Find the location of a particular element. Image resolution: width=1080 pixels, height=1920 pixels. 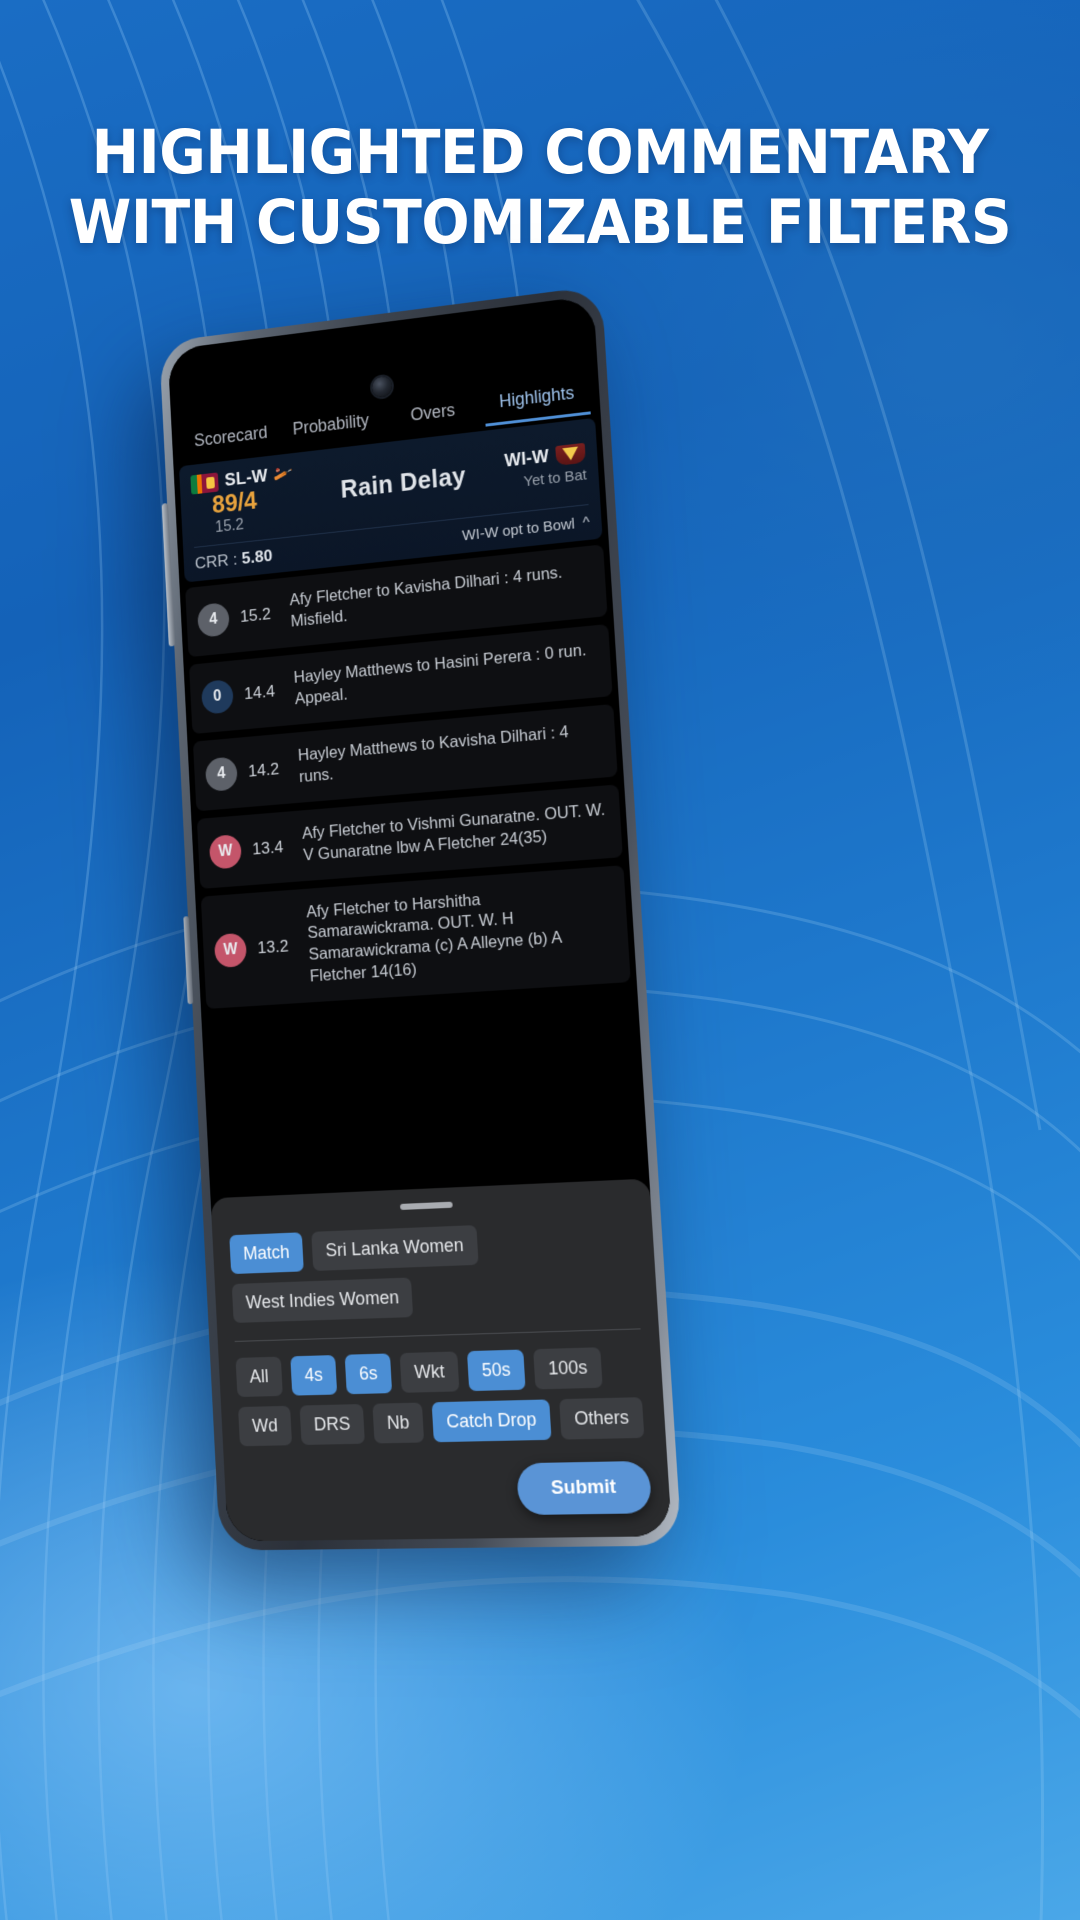

chip-50s: 50s is located at coordinates (496, 1370).